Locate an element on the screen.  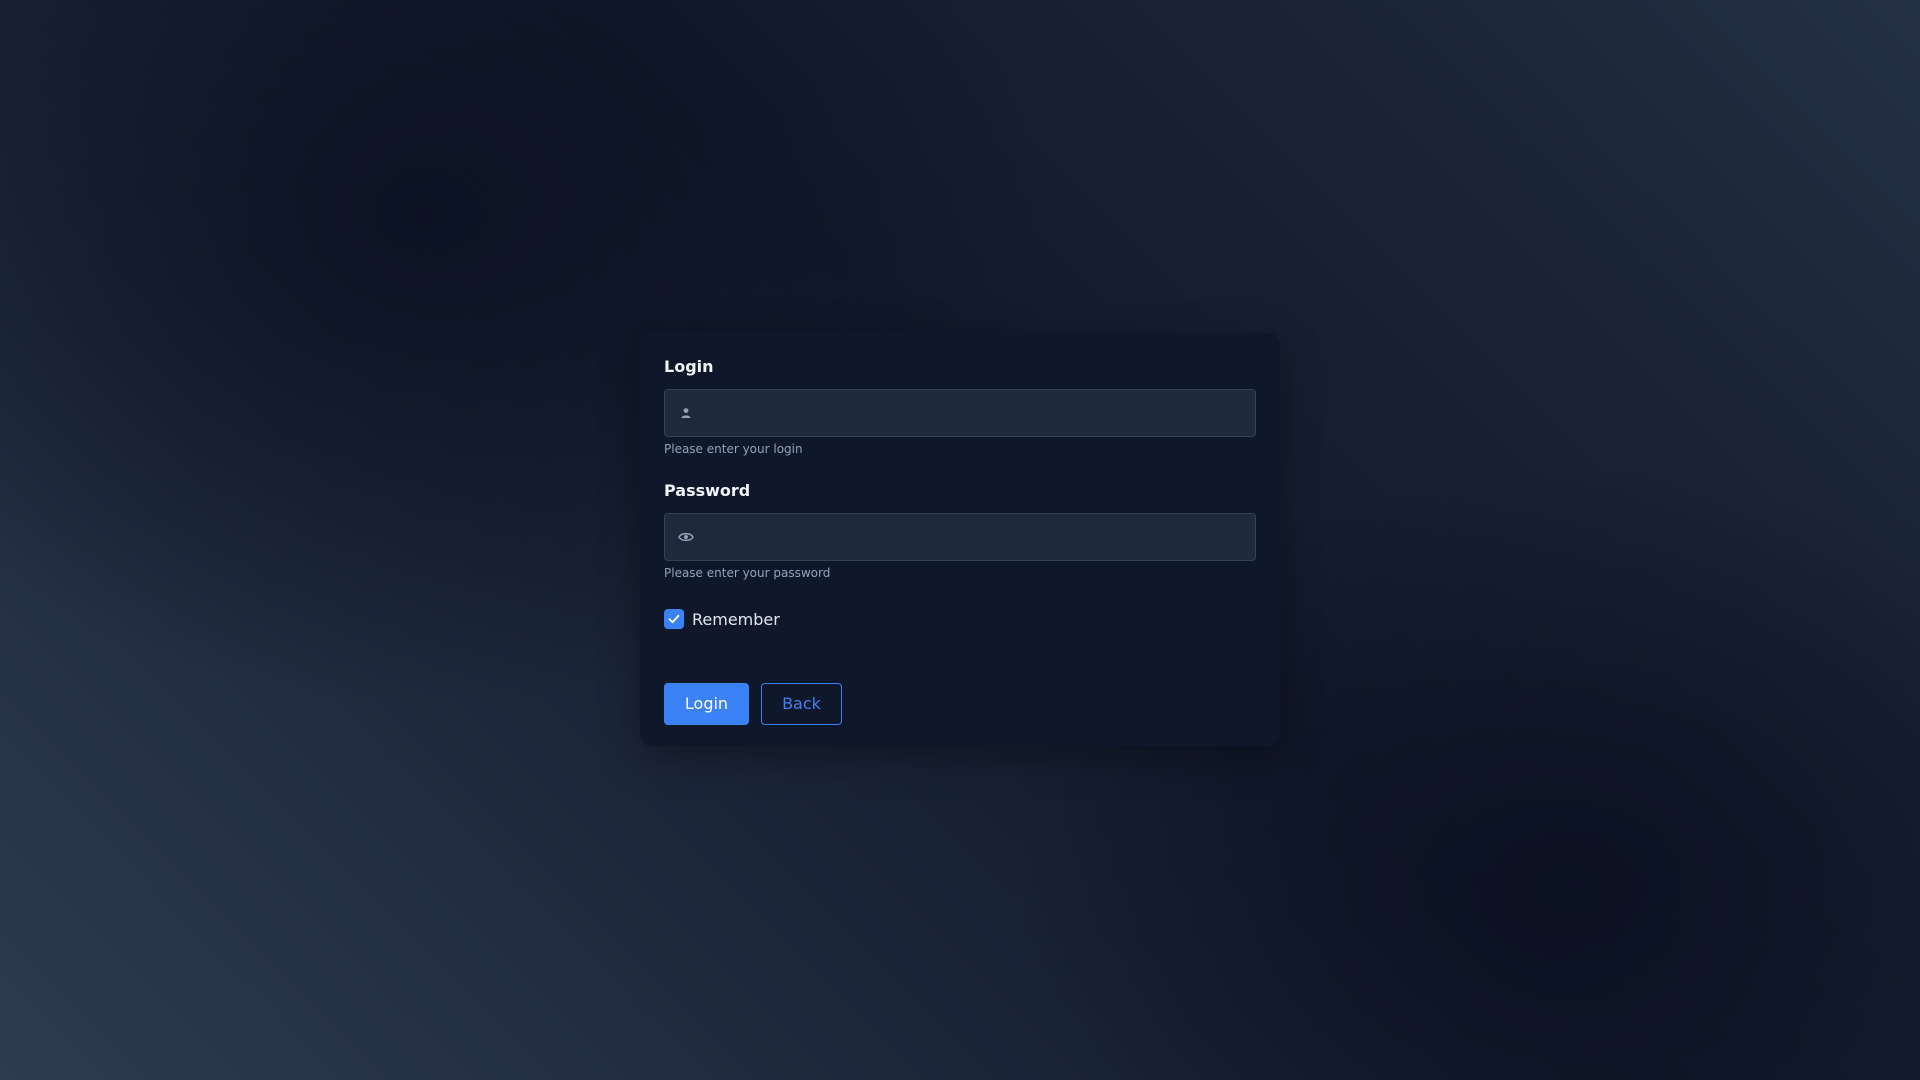
password-label: Password is located at coordinates (707, 490).